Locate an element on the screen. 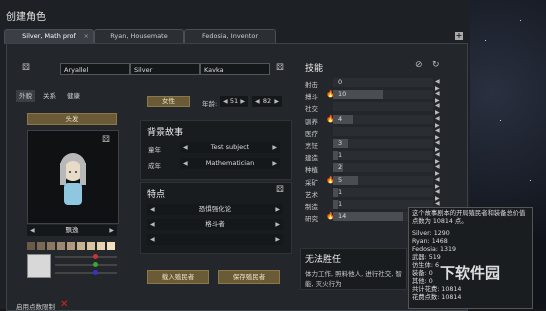 The height and width of the screenshot is (311, 546). subtab-appearance: 外貌 is located at coordinates (25, 96).